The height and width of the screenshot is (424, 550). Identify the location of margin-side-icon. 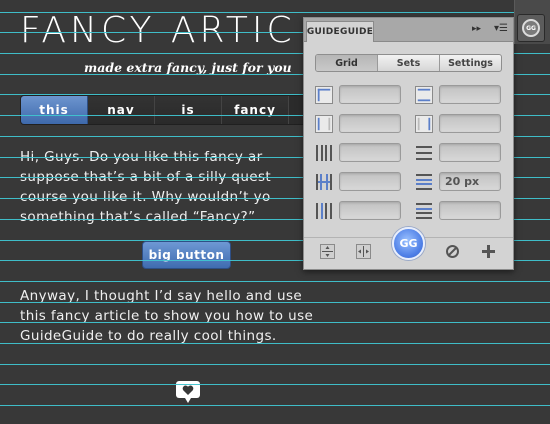
(324, 124).